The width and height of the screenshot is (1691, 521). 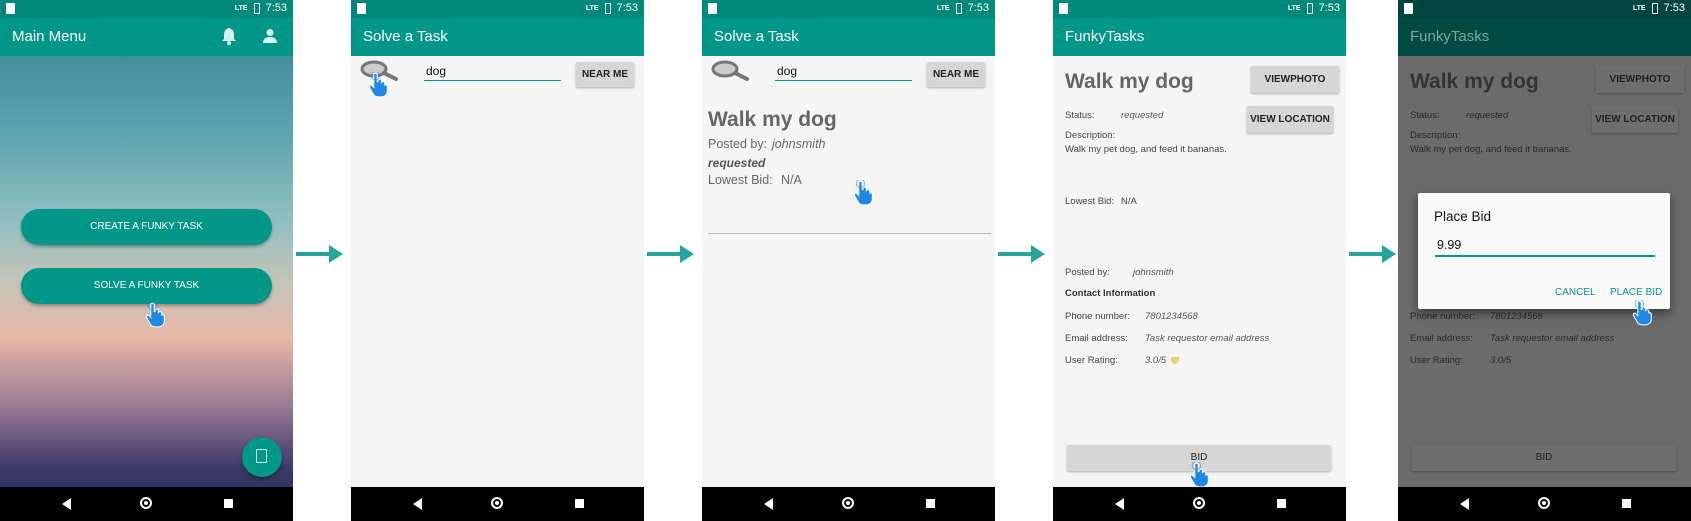 What do you see at coordinates (1087, 272) in the screenshot?
I see `posted-by-label: Posted by:` at bounding box center [1087, 272].